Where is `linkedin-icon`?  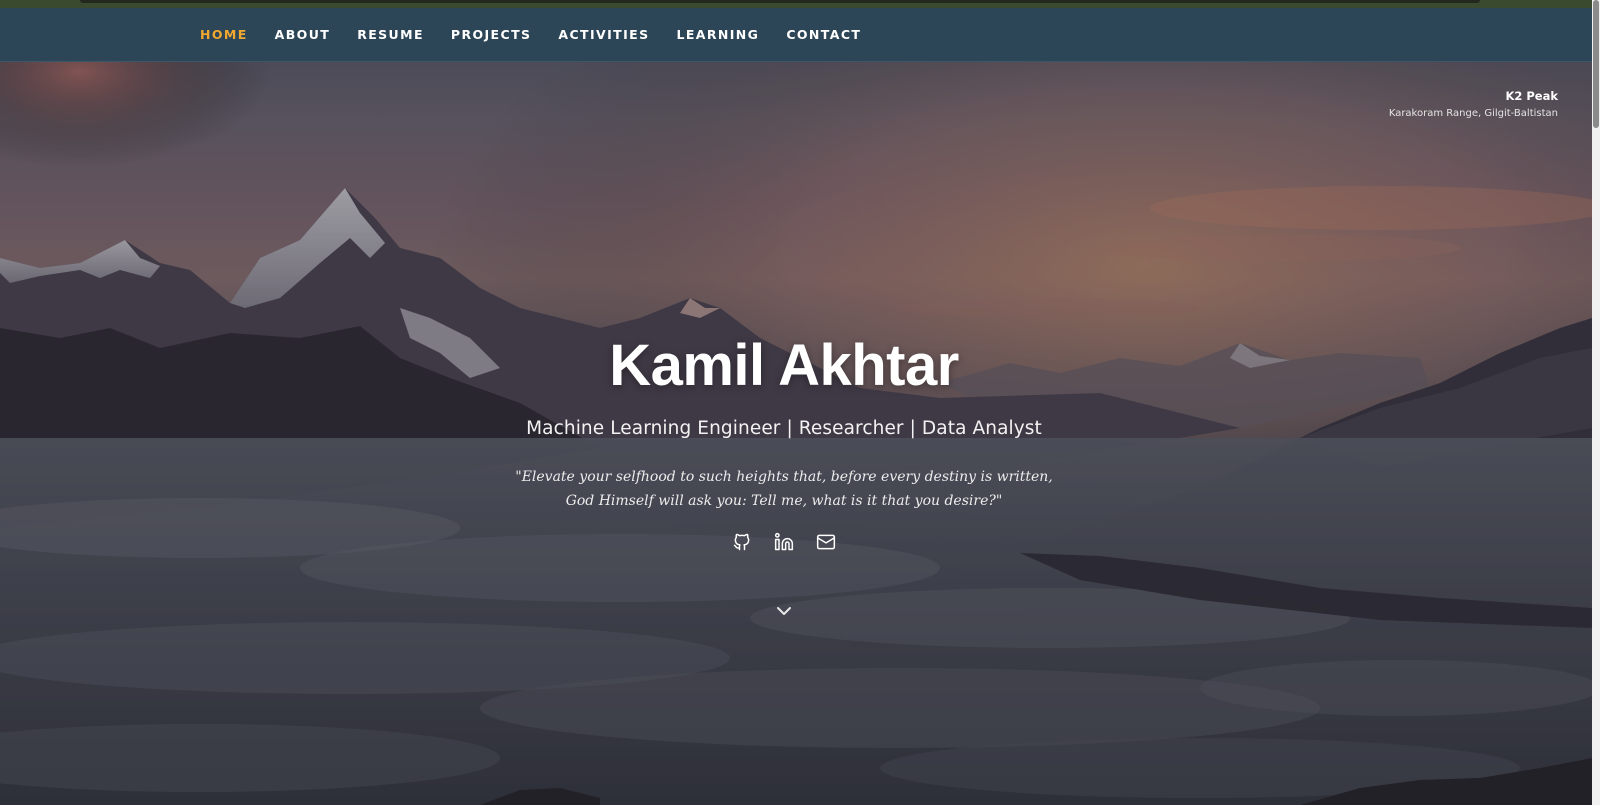 linkedin-icon is located at coordinates (784, 541).